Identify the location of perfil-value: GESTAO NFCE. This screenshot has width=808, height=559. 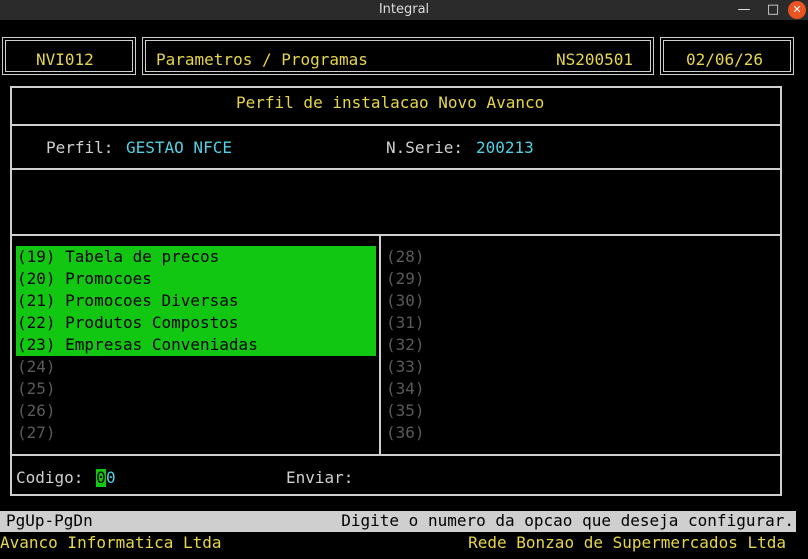
(179, 147).